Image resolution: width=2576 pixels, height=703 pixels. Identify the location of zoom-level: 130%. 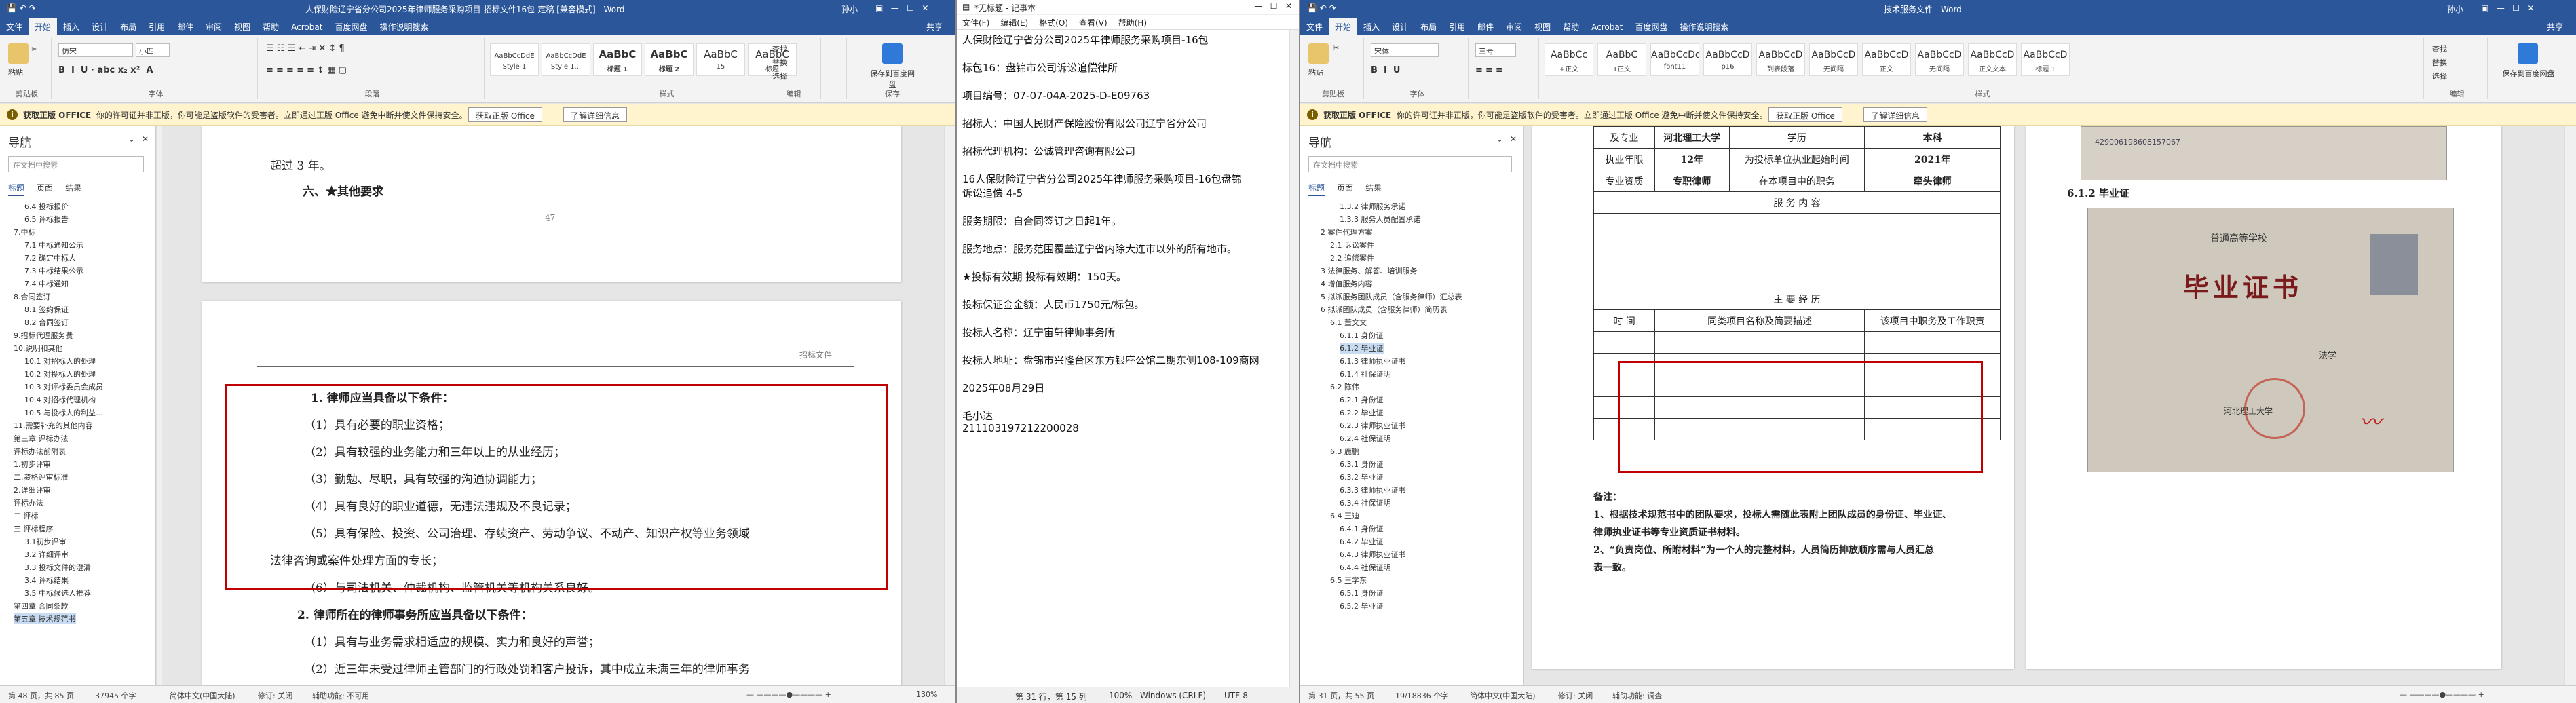
(927, 694).